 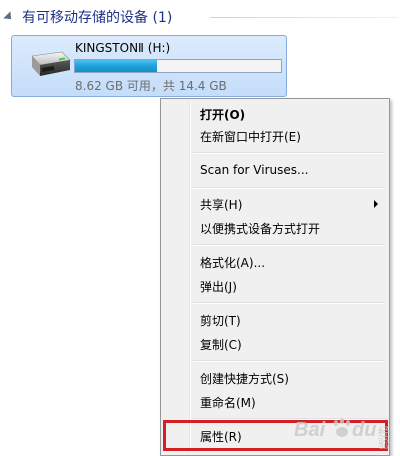 I want to click on drive-free-space: 8.62 GB 可用，共 14.4 GB, so click(x=151, y=86).